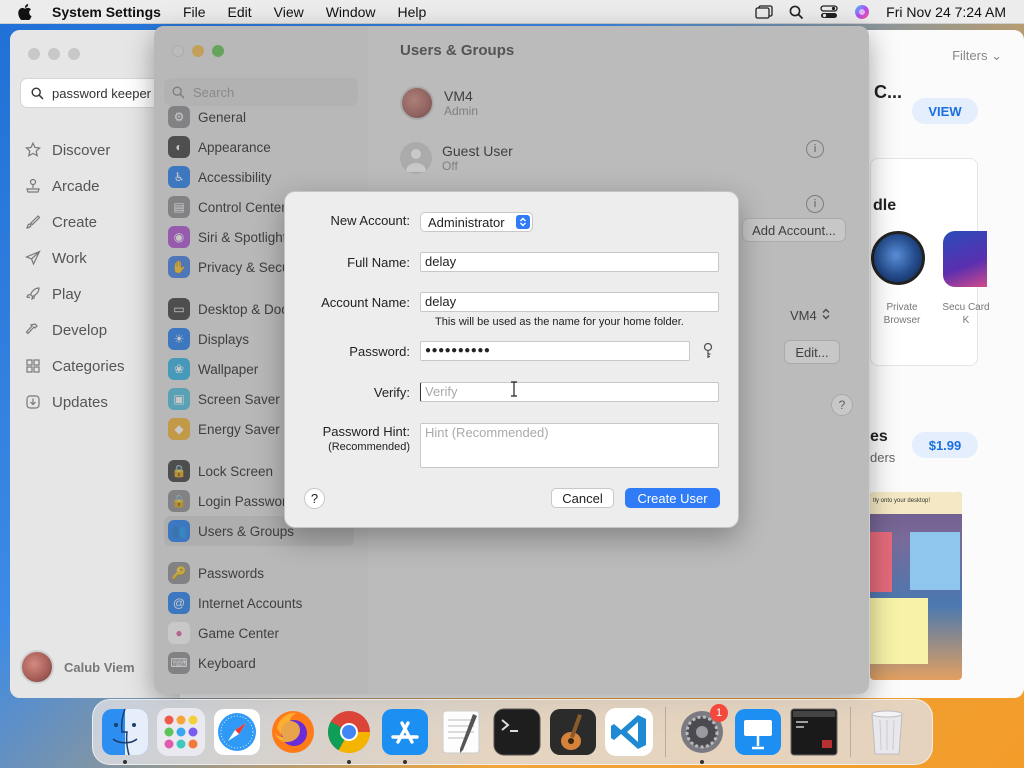 The width and height of the screenshot is (1024, 768). Describe the element at coordinates (263, 117) in the screenshot. I see `sidebar-item: ⚙ General` at that location.